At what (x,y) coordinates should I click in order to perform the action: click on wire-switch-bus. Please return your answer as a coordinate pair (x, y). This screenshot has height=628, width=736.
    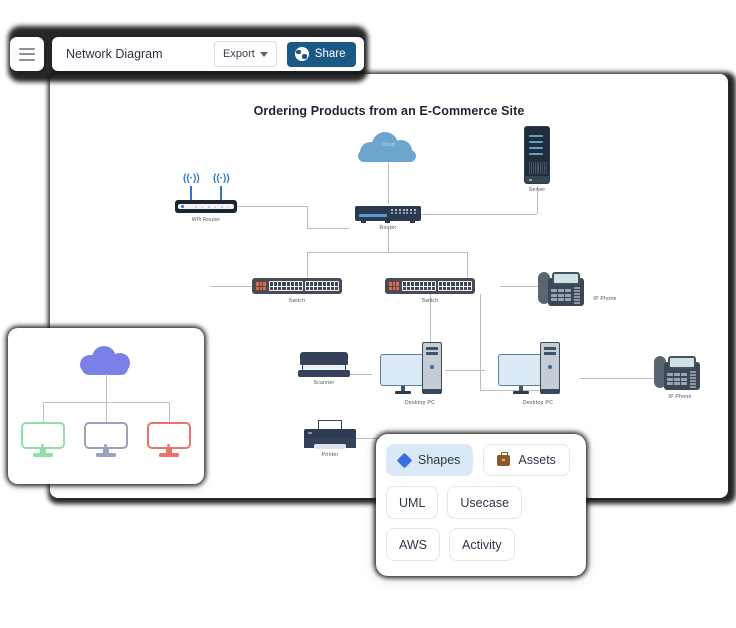
    Looking at the image, I should click on (387, 252).